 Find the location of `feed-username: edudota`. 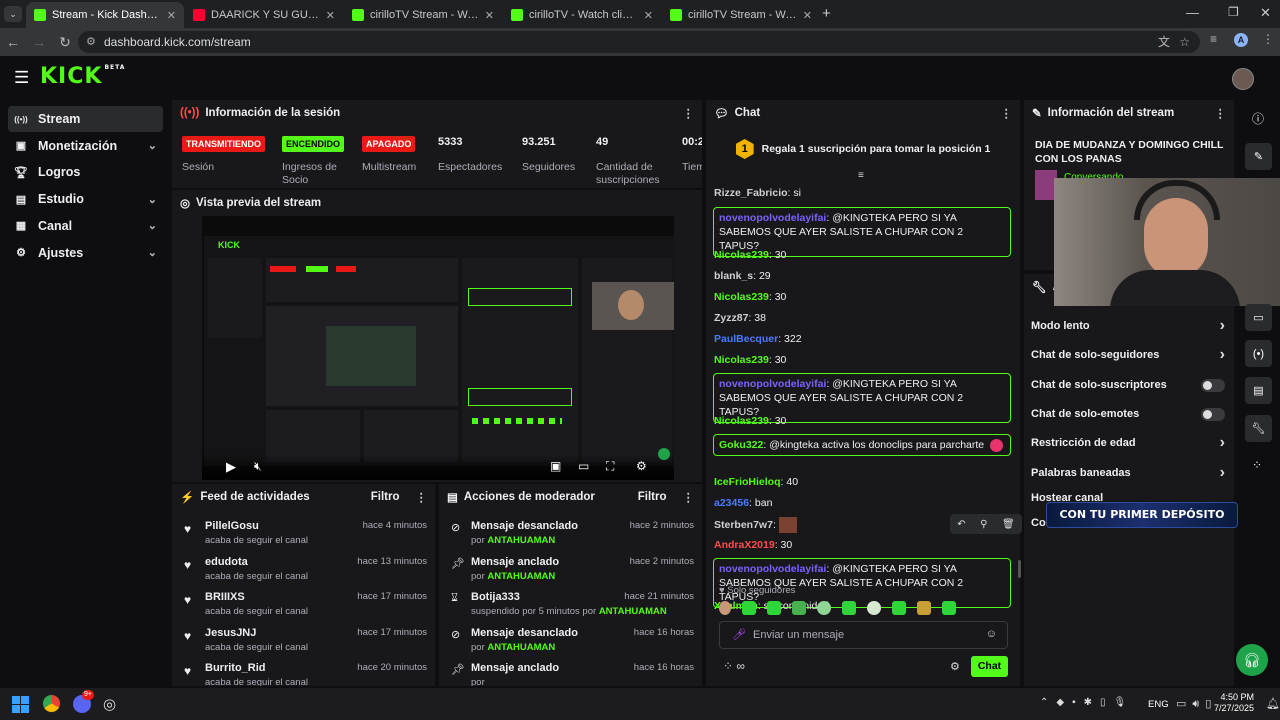

feed-username: edudota is located at coordinates (256, 562).